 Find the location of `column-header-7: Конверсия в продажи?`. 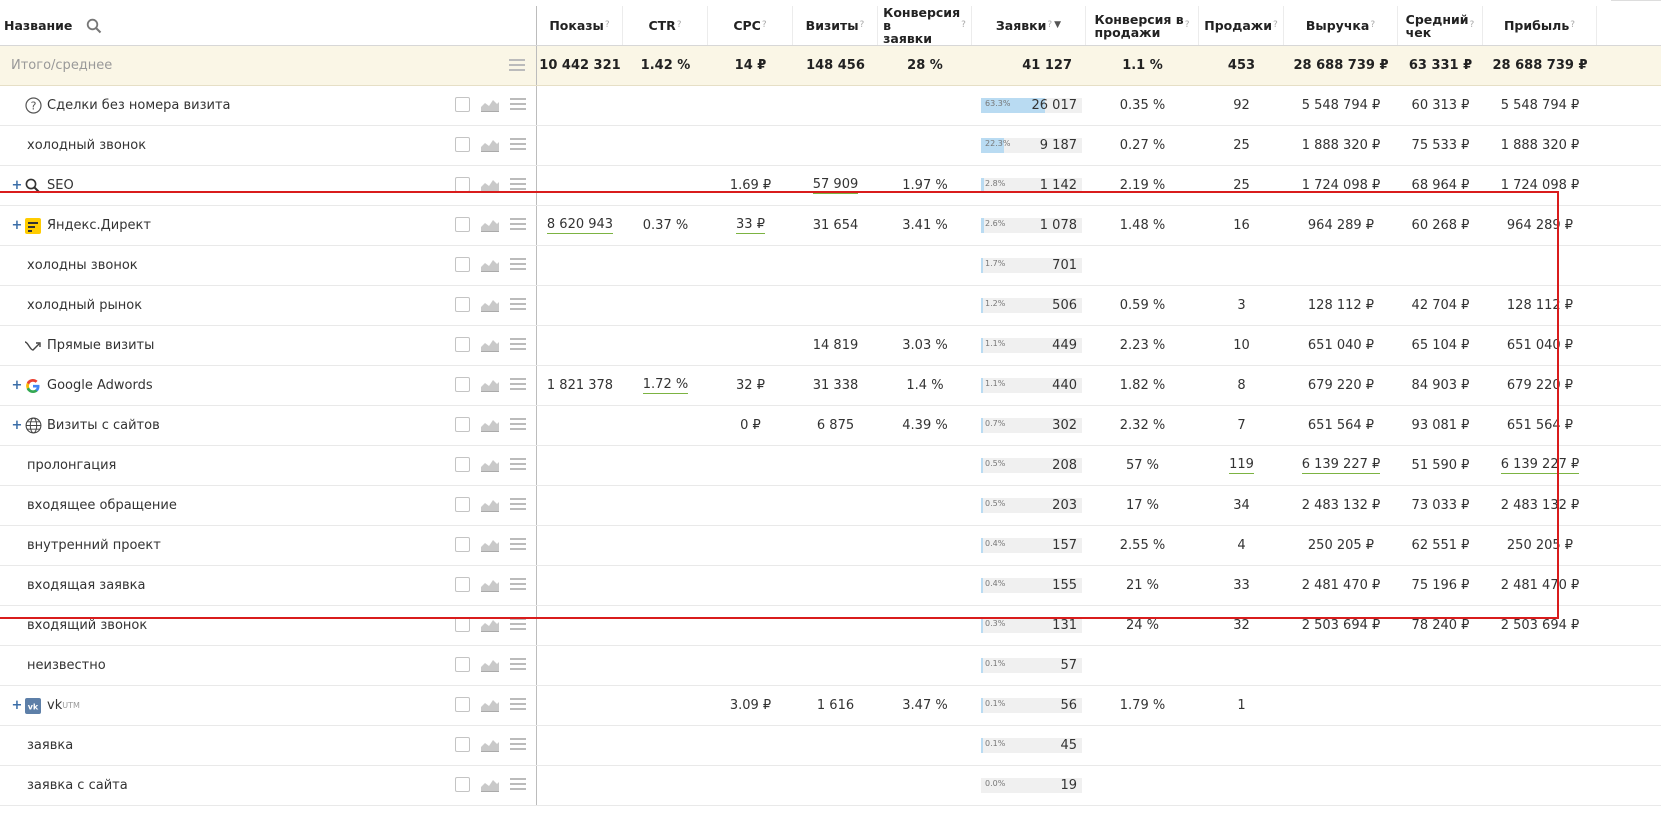

column-header-7: Конверсия в продажи? is located at coordinates (1142, 25).